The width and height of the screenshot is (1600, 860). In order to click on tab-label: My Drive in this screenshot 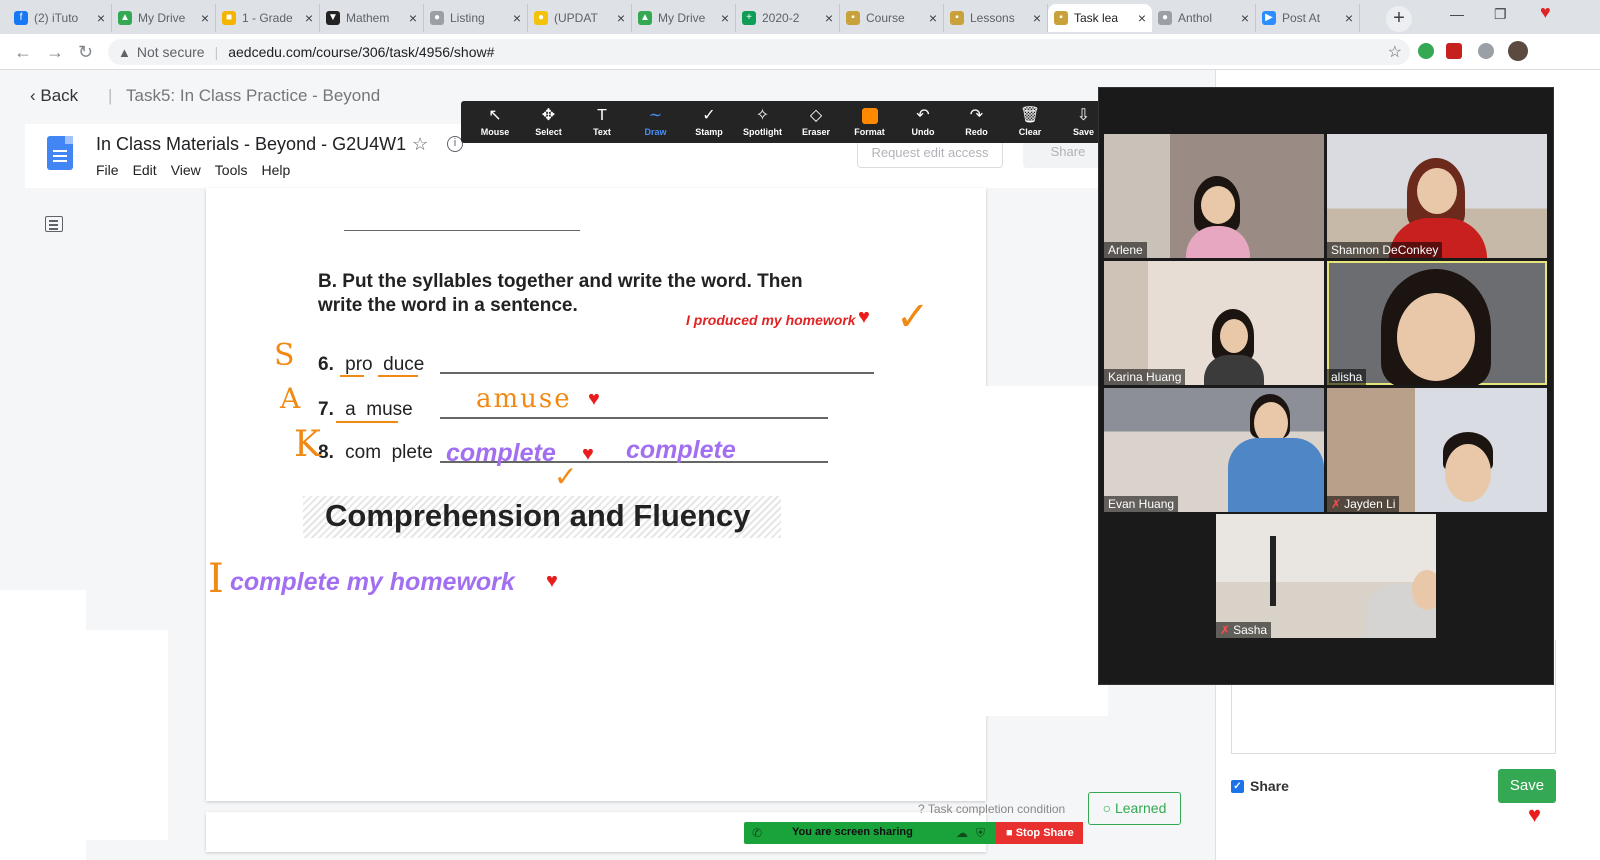, I will do `click(682, 18)`.